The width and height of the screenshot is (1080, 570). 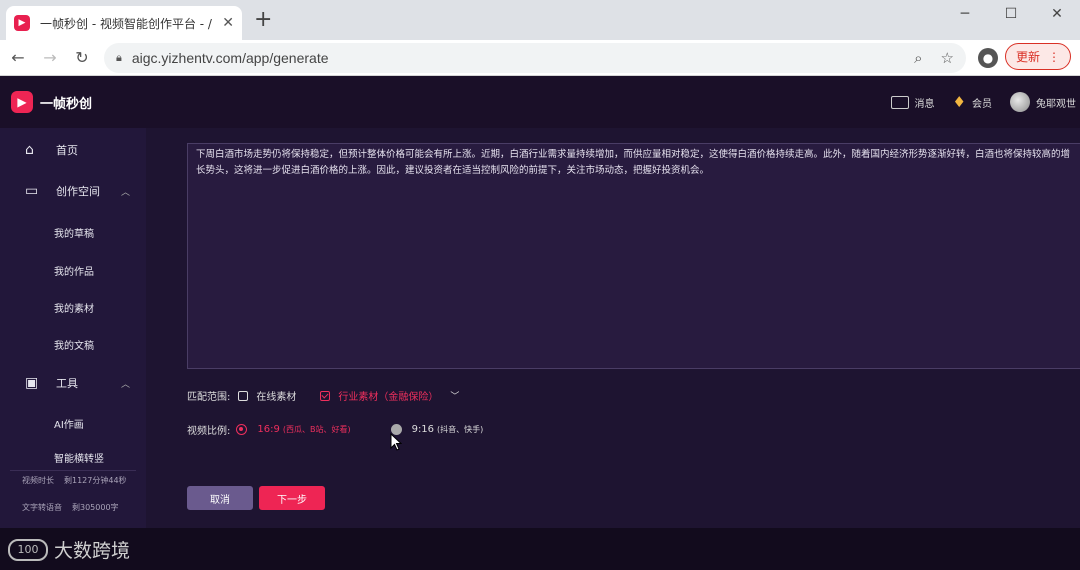 What do you see at coordinates (32, 191) in the screenshot?
I see `monitor-icon: ▭` at bounding box center [32, 191].